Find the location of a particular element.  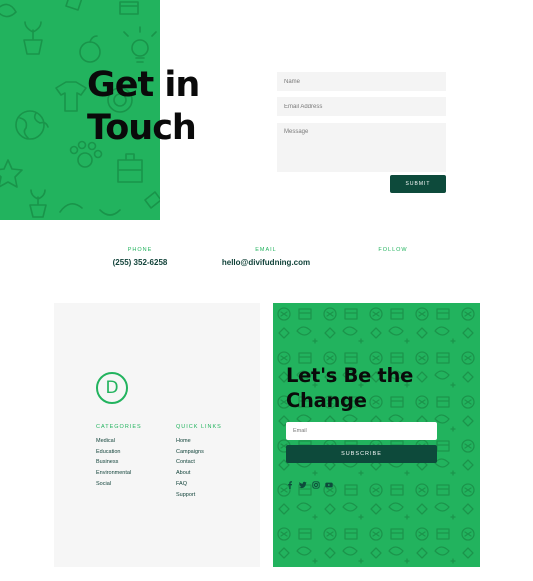

submit-button: SUBMIT is located at coordinates (418, 184).